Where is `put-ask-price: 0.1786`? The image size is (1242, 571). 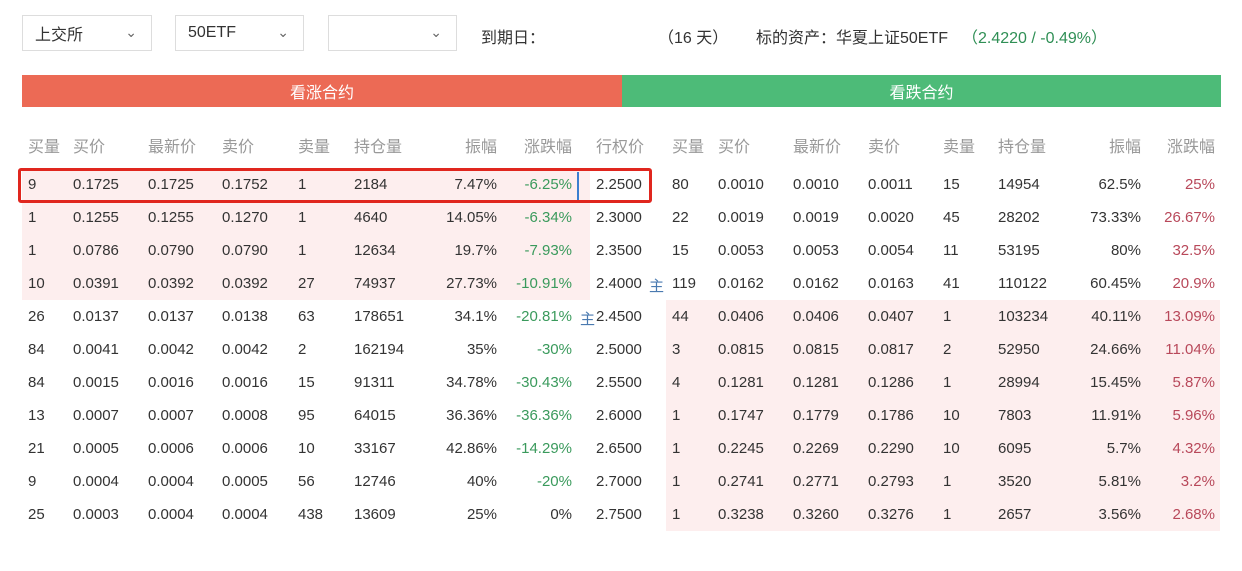
put-ask-price: 0.1786 is located at coordinates (891, 415).